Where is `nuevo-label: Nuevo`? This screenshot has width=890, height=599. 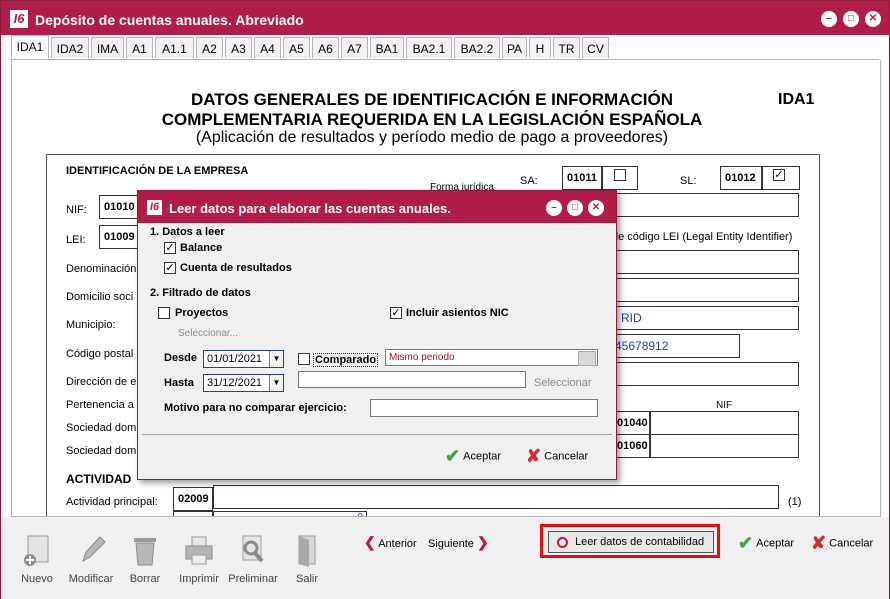
nuevo-label: Nuevo is located at coordinates (37, 579).